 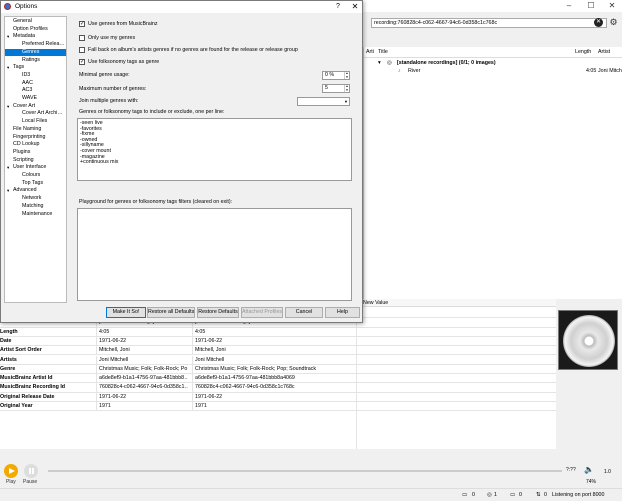 What do you see at coordinates (27, 128) in the screenshot?
I see `nav-item-label: File Naming` at bounding box center [27, 128].